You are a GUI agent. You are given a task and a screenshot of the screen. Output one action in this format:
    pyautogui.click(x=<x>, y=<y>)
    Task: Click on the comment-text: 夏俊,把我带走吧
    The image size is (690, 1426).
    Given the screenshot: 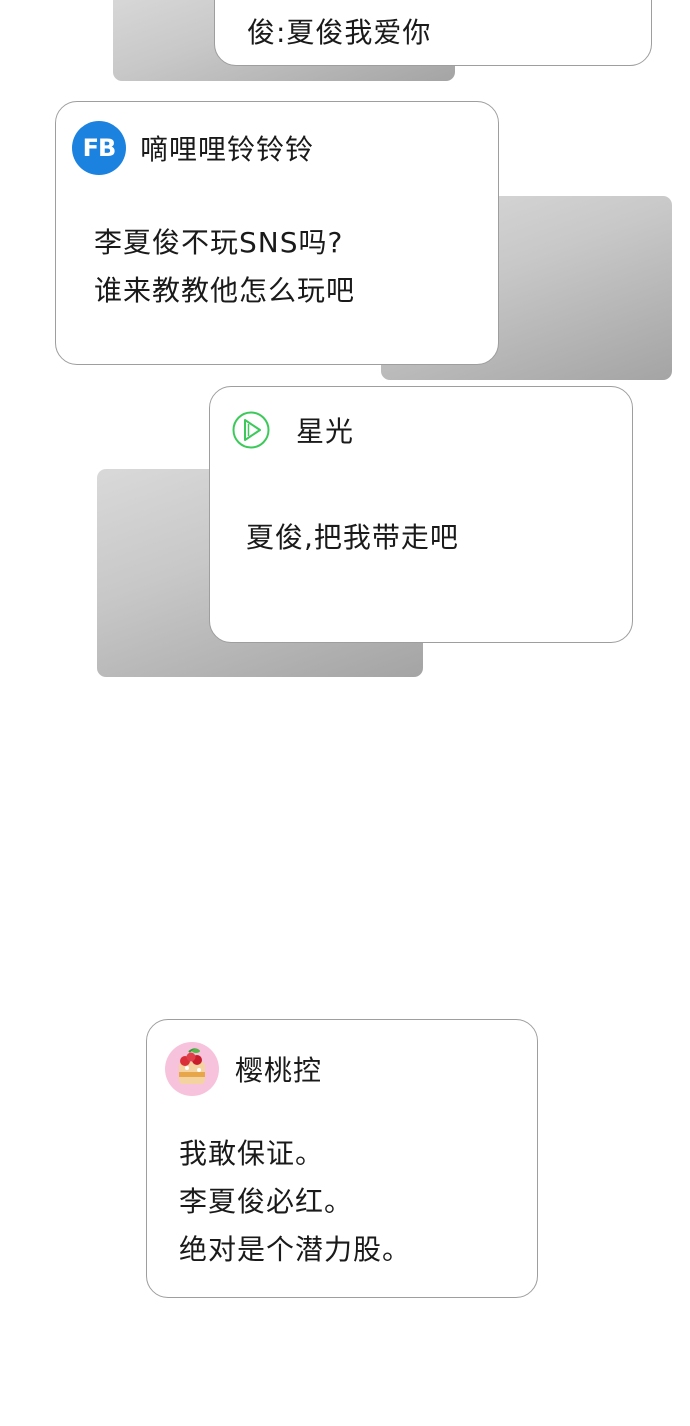 What is the action you would take?
    pyautogui.click(x=352, y=538)
    